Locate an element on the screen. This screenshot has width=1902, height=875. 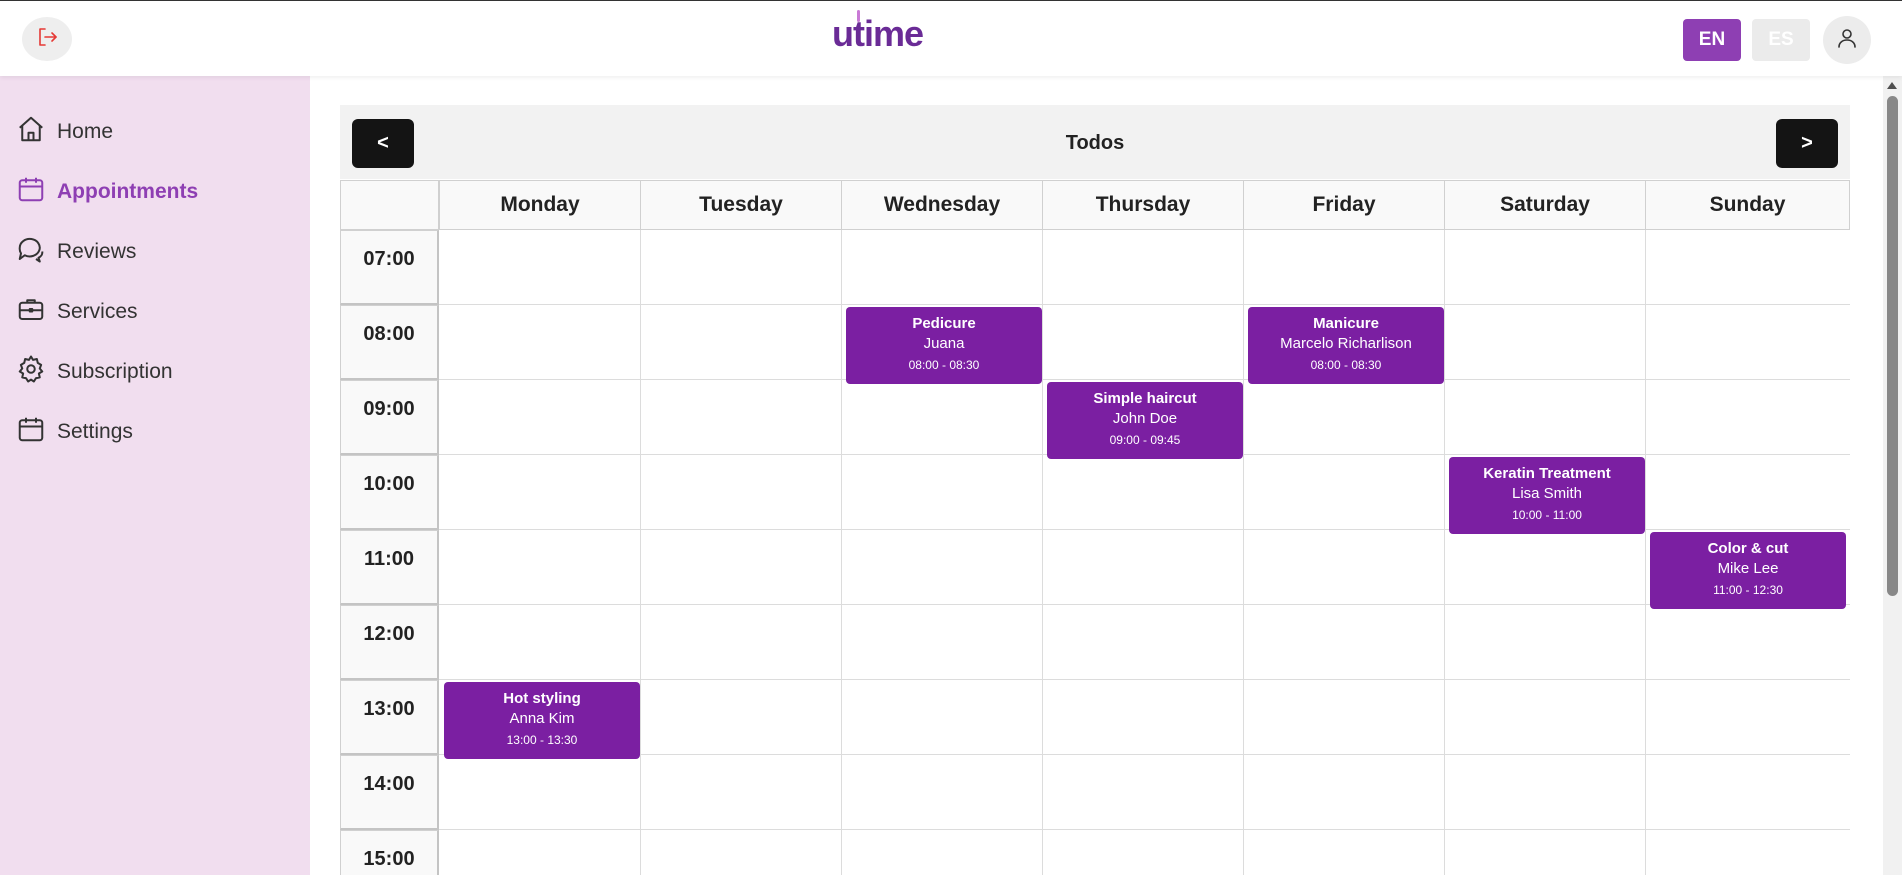
top-bar: utime EN ES is located at coordinates (951, 38).